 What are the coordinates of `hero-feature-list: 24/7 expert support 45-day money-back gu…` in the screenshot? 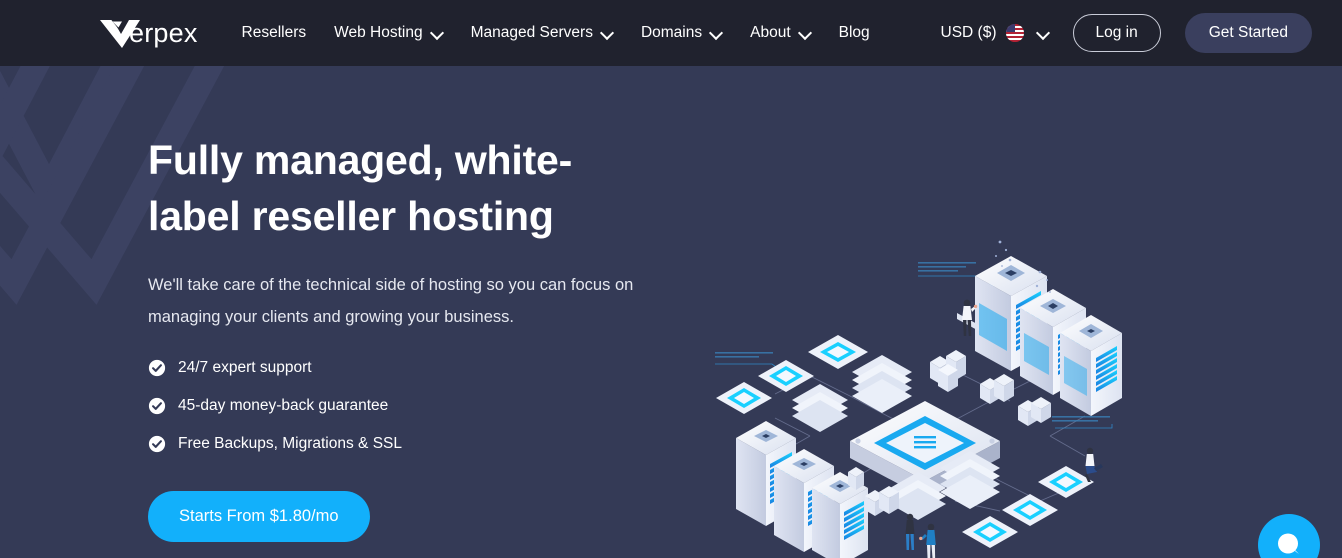 It's located at (418, 406).